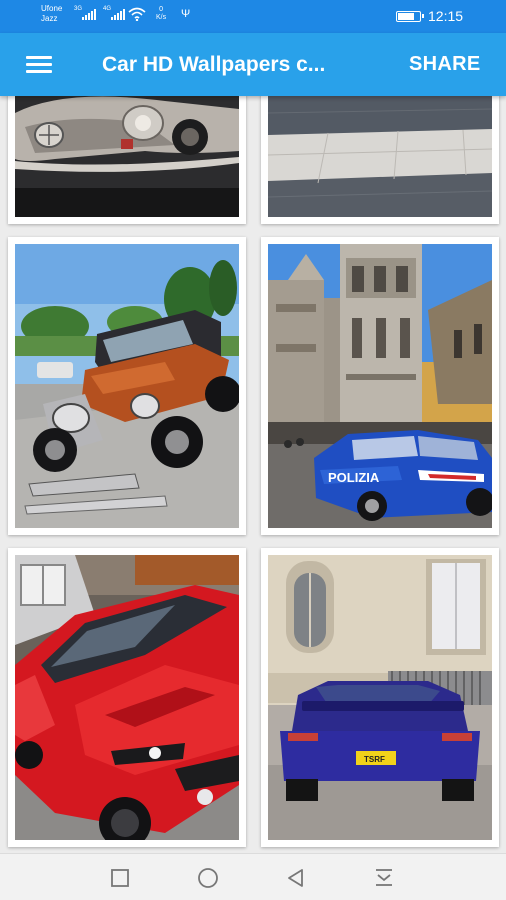  I want to click on carrier-labels: Ufone Jazz, so click(51, 14).